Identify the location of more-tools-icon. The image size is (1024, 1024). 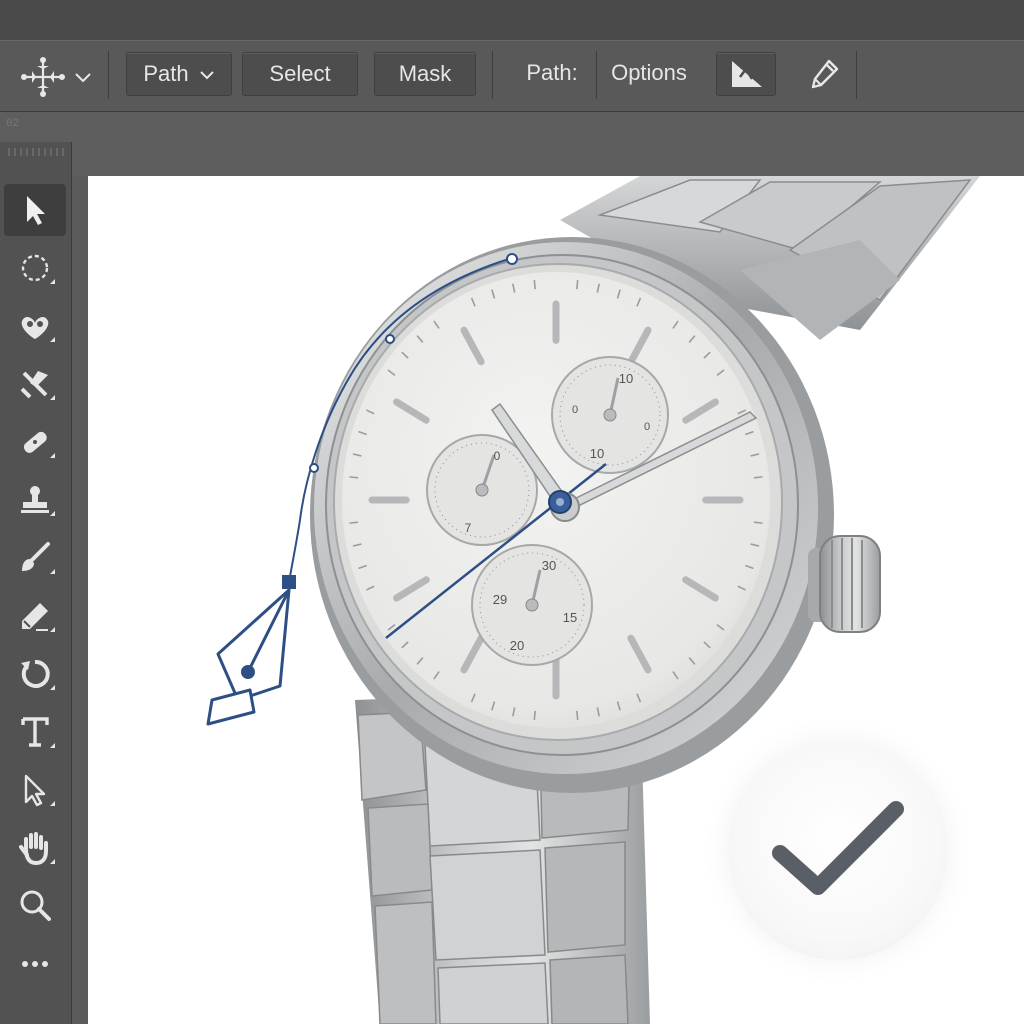
(35, 964).